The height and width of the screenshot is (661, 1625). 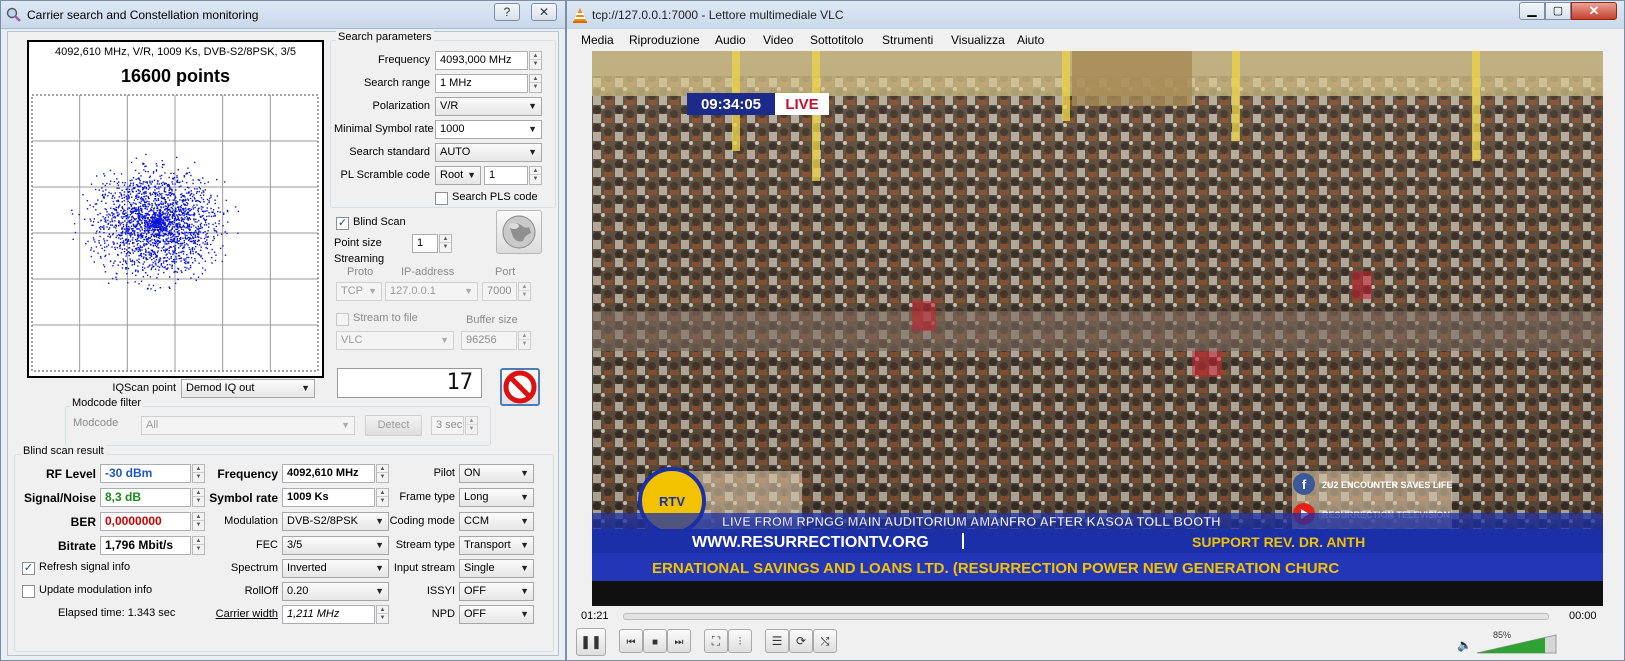 I want to click on point-size-input: 1, so click(x=425, y=243).